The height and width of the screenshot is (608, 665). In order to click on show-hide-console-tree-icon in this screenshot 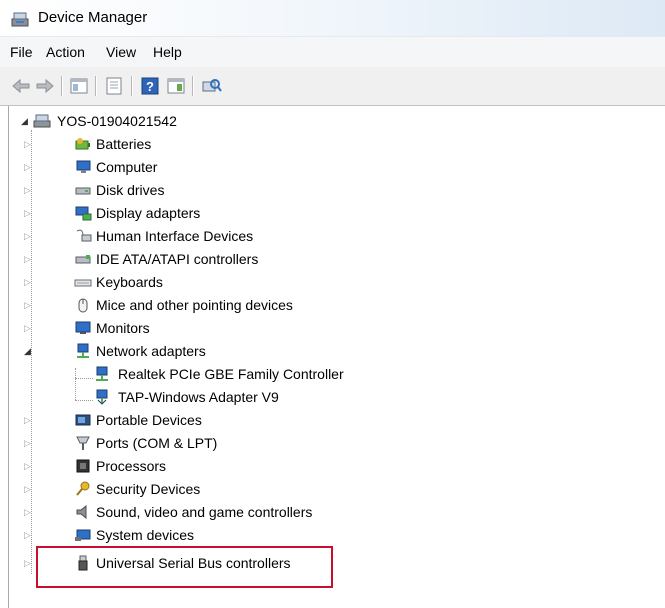, I will do `click(79, 86)`.